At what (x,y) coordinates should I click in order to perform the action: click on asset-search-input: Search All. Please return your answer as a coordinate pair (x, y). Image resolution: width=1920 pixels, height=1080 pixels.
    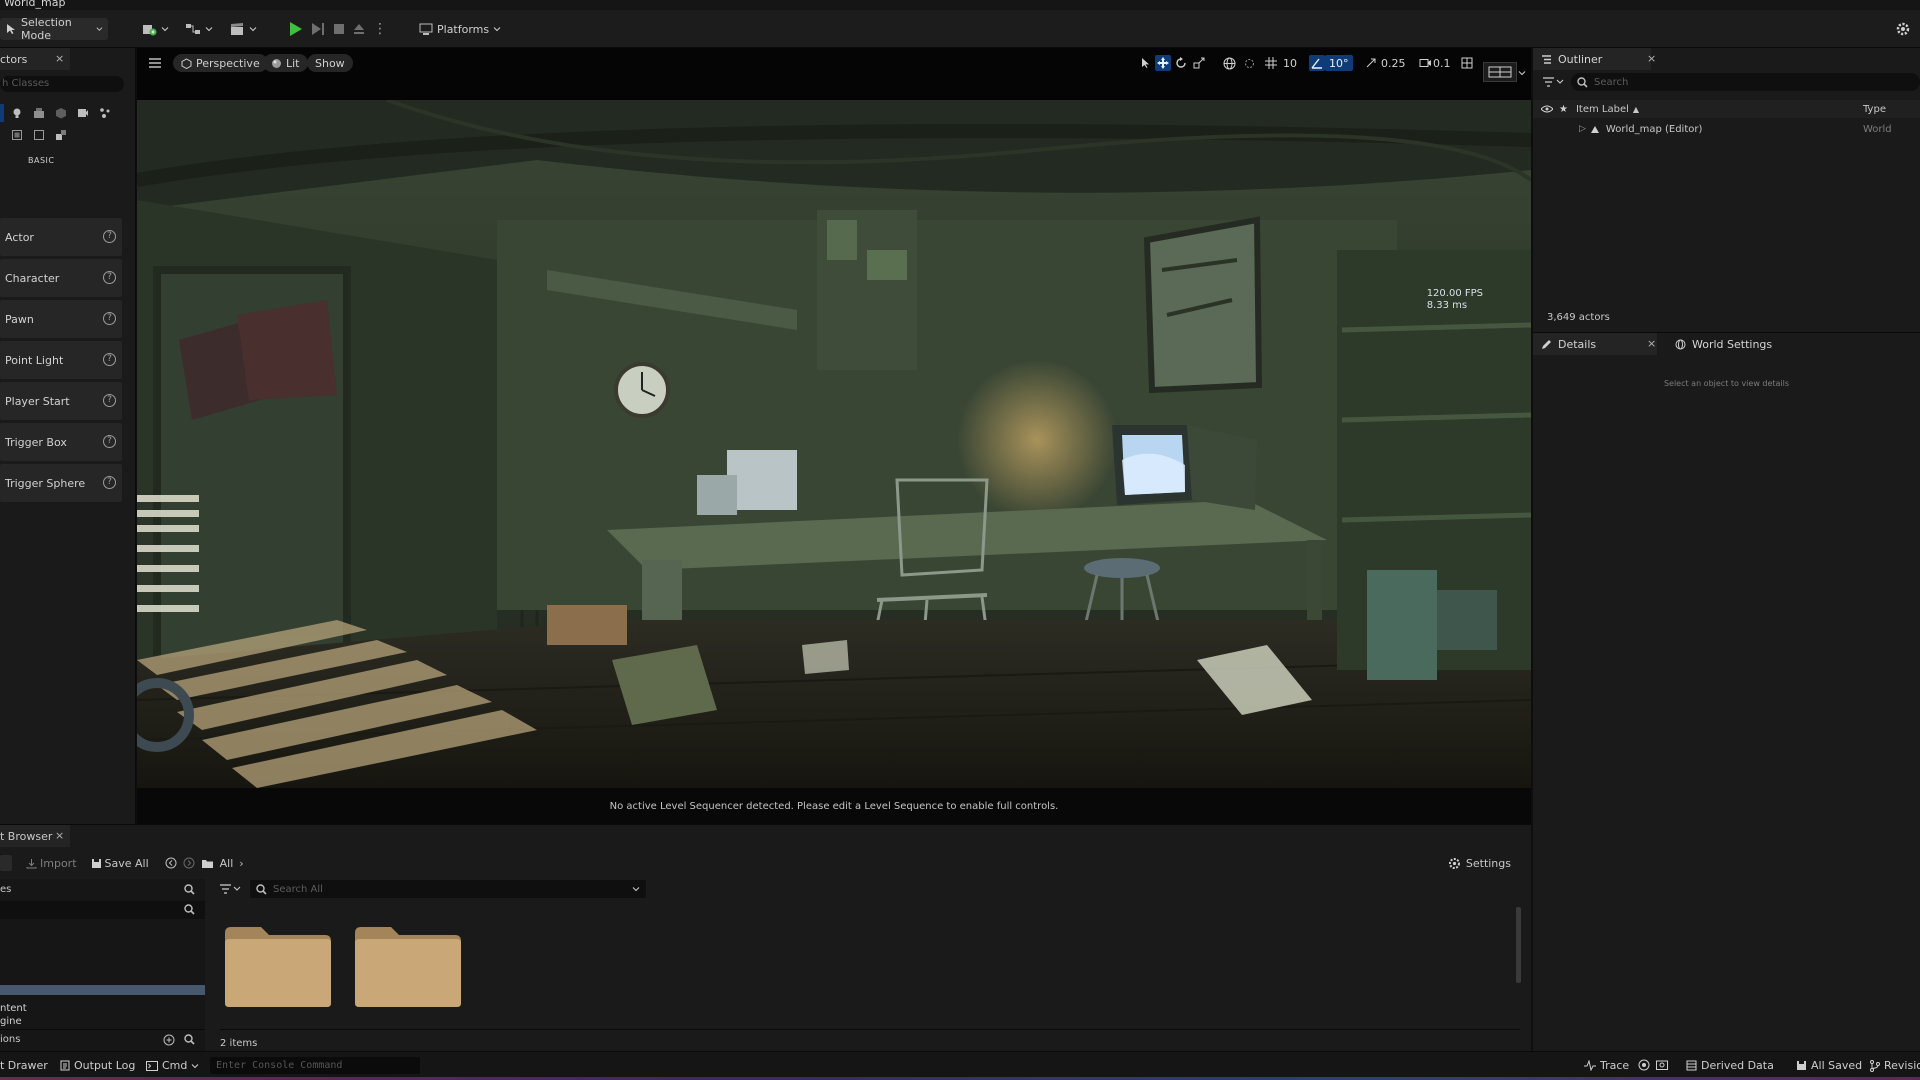
    Looking at the image, I should click on (448, 889).